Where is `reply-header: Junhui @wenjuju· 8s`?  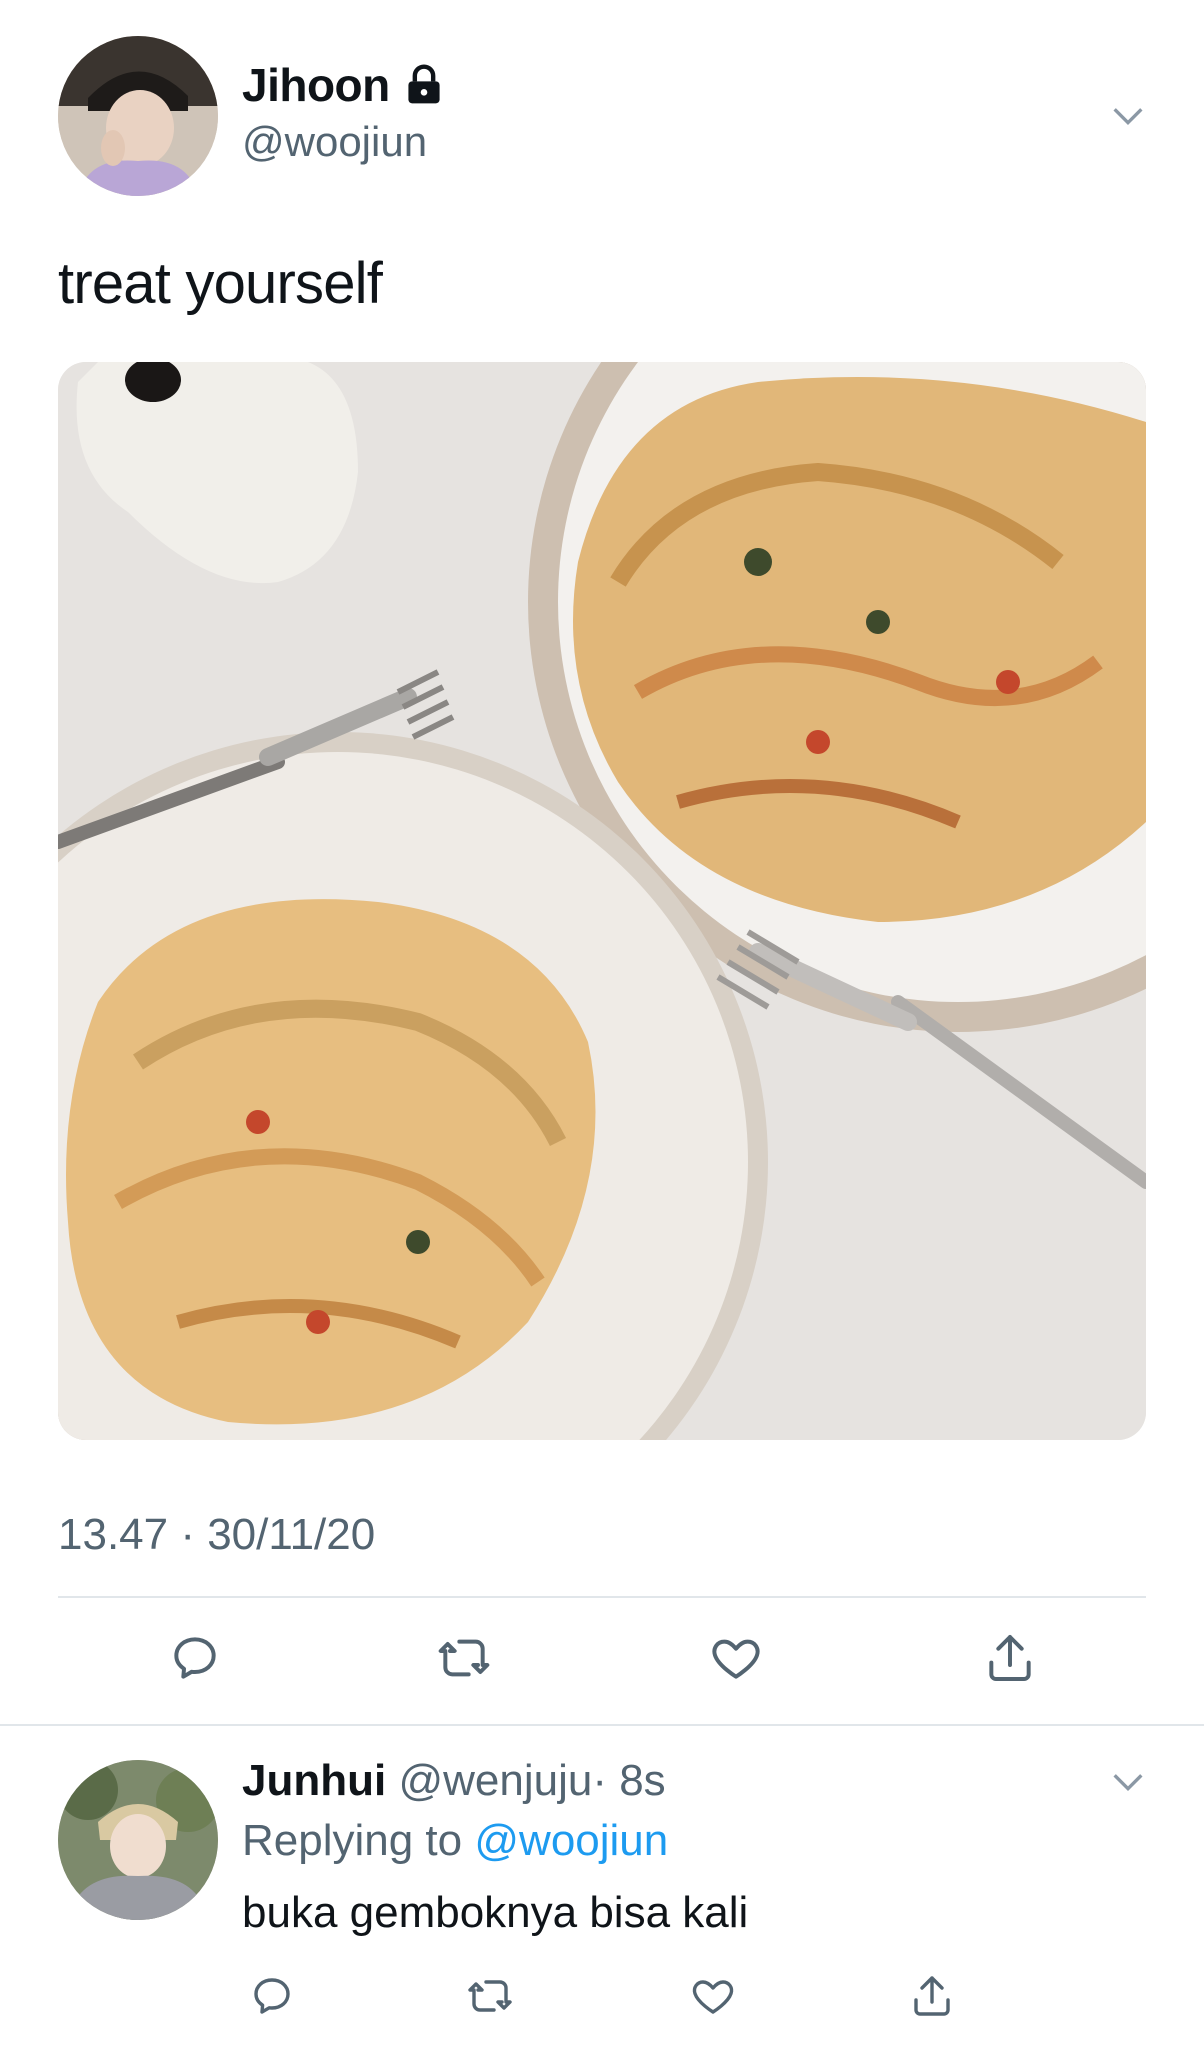
reply-header: Junhui @wenjuju· 8s is located at coordinates (454, 1781).